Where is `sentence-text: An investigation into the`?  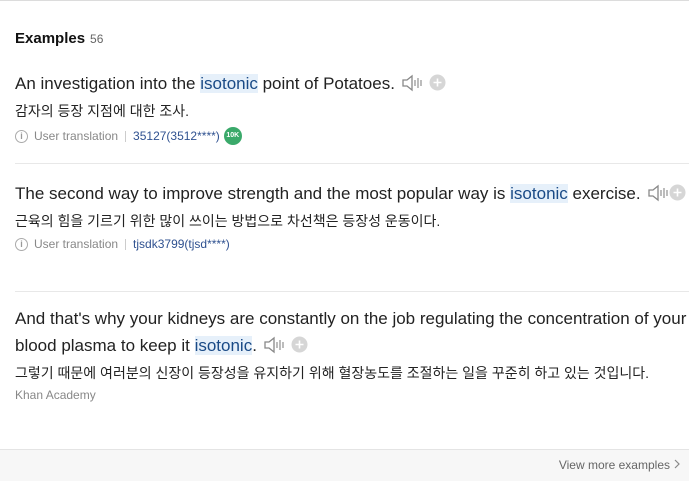
sentence-text: An investigation into the is located at coordinates (108, 83).